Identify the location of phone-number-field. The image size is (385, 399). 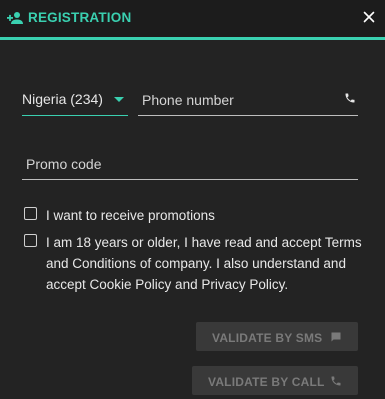
(248, 101).